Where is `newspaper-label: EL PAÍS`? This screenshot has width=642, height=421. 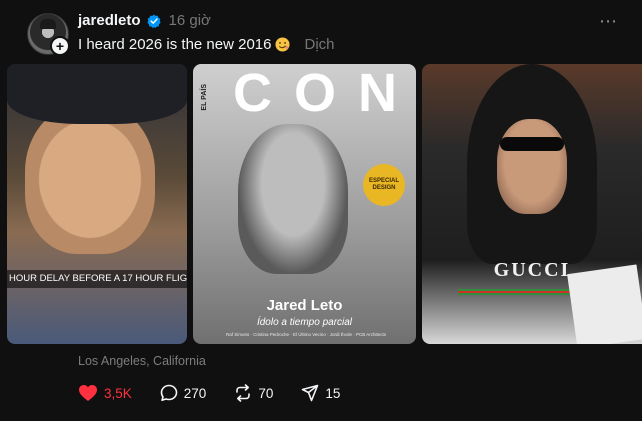 newspaper-label: EL PAÍS is located at coordinates (204, 97).